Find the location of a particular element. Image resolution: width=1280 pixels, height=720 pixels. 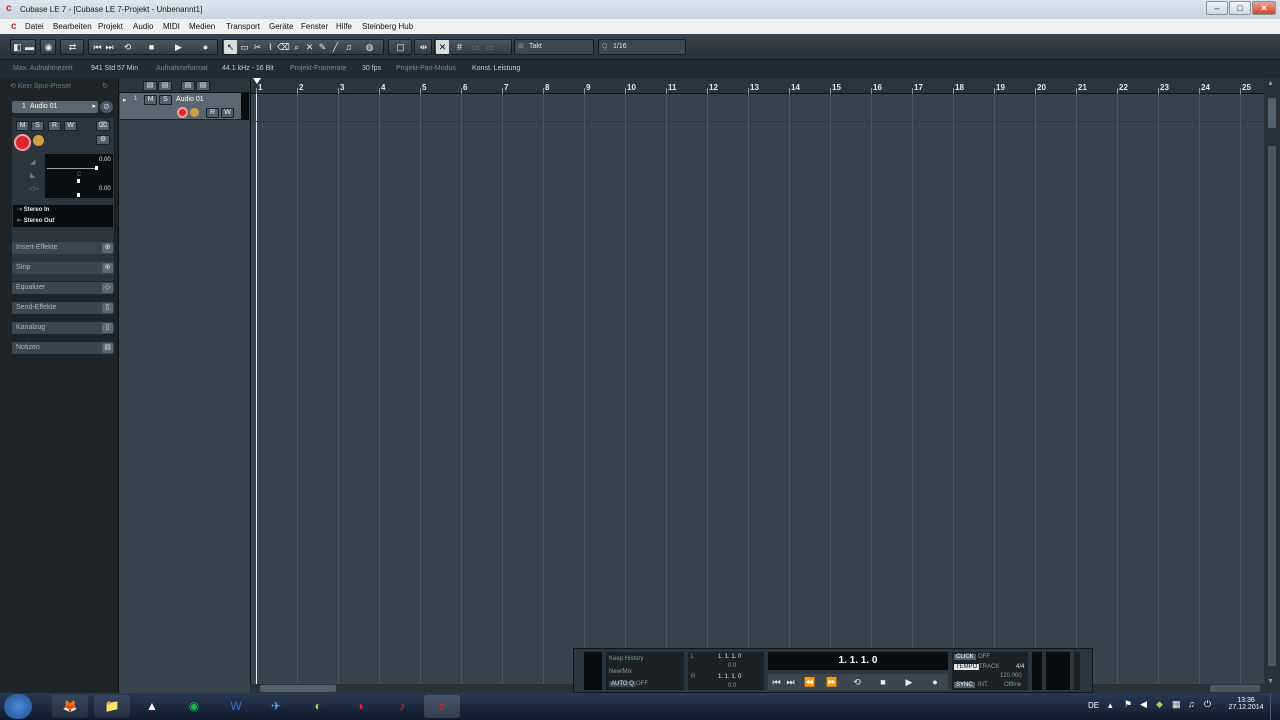

strip-power-icon: ⊕ is located at coordinates (107, 268).